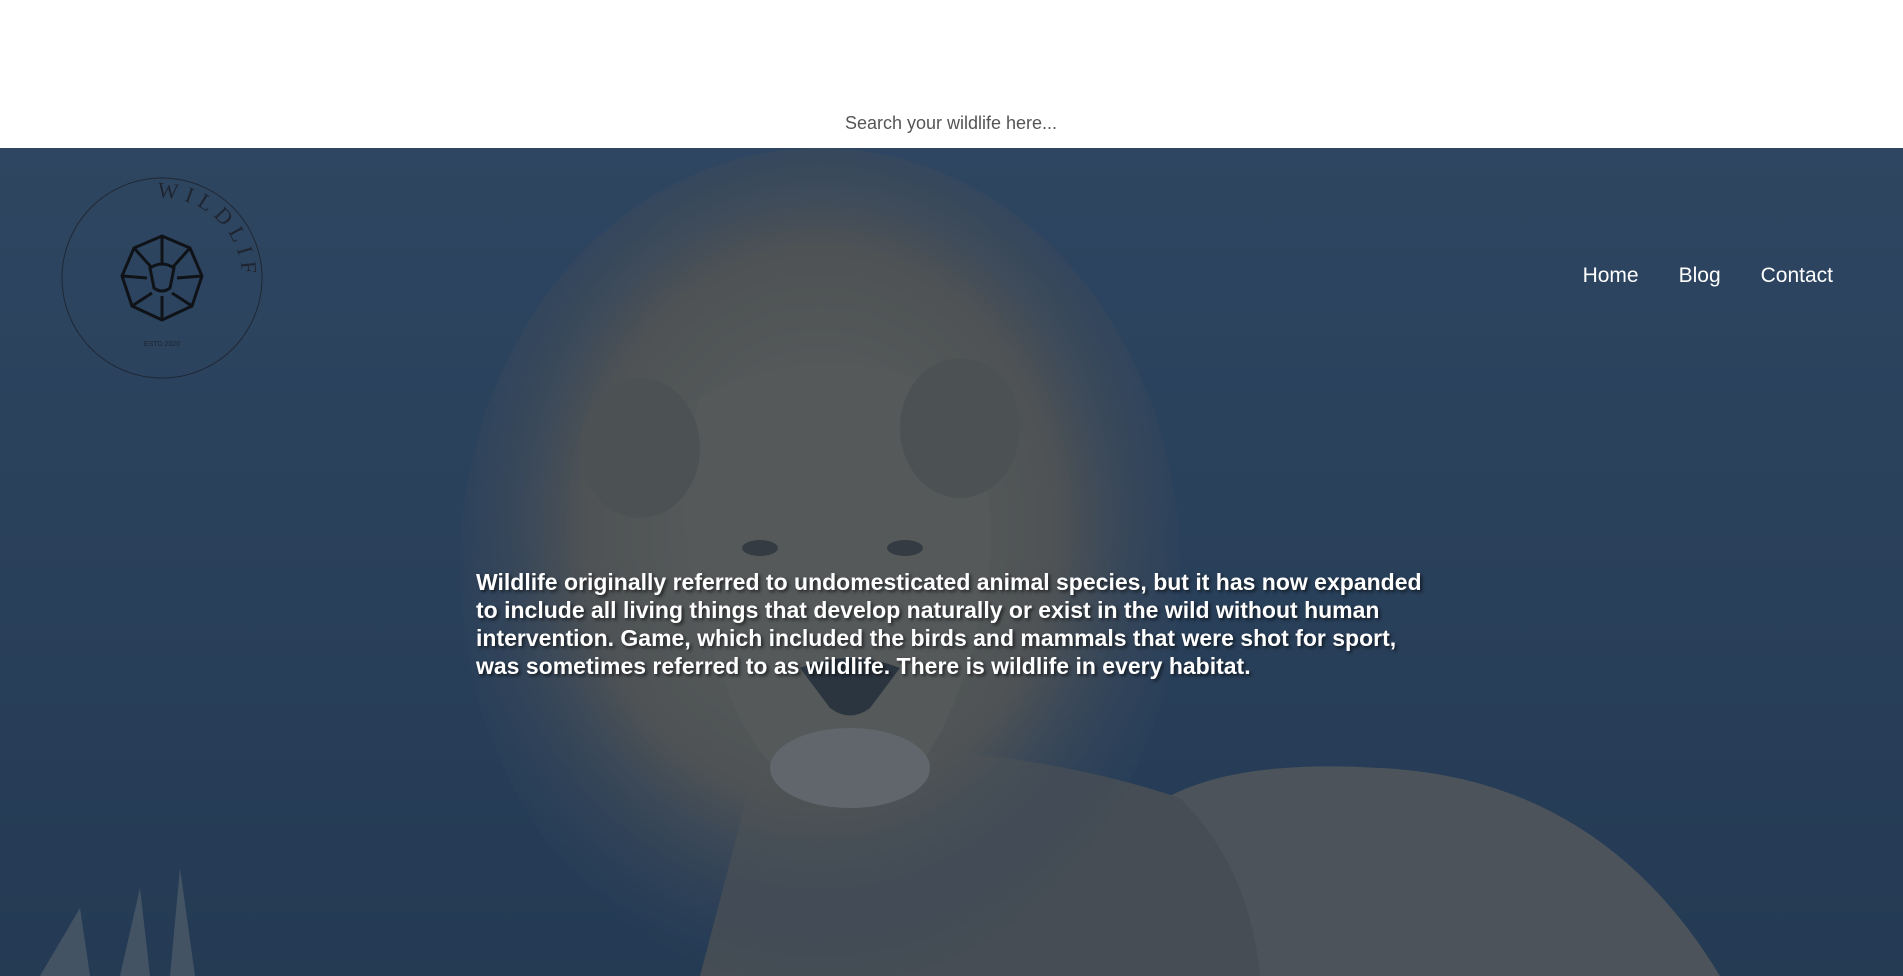 Image resolution: width=1903 pixels, height=976 pixels. What do you see at coordinates (951, 123) in the screenshot?
I see `search-input` at bounding box center [951, 123].